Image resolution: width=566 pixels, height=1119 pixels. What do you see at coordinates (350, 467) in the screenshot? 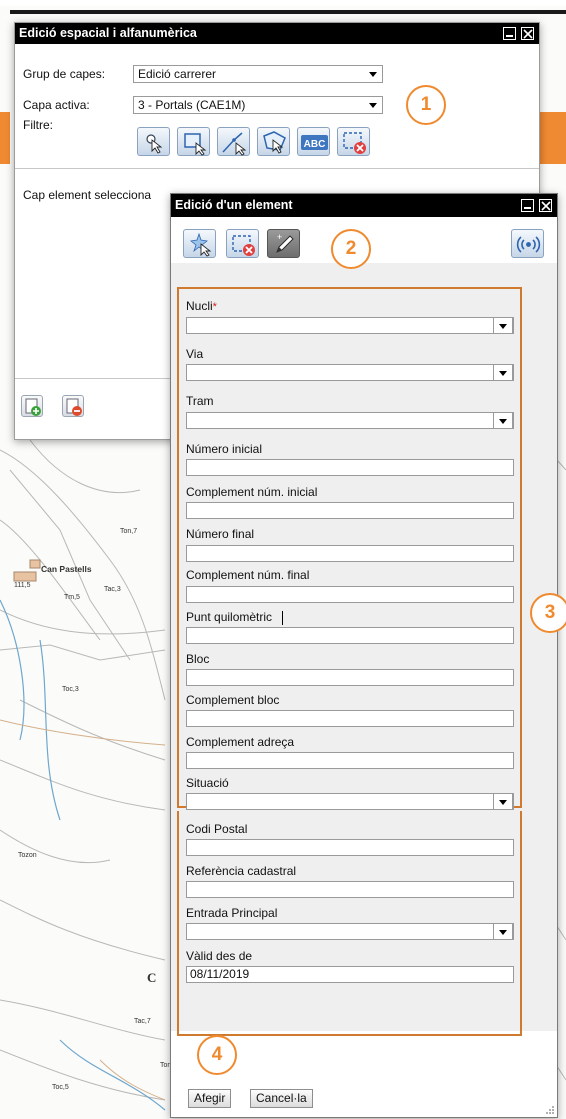
I see `numero-inicial-input` at bounding box center [350, 467].